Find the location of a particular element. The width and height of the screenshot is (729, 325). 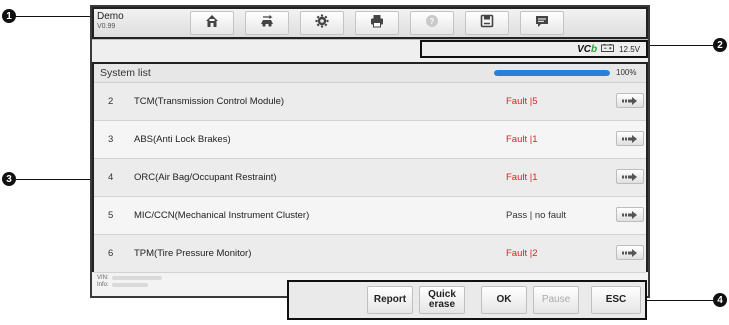

vehicle-swap-button is located at coordinates (267, 23).